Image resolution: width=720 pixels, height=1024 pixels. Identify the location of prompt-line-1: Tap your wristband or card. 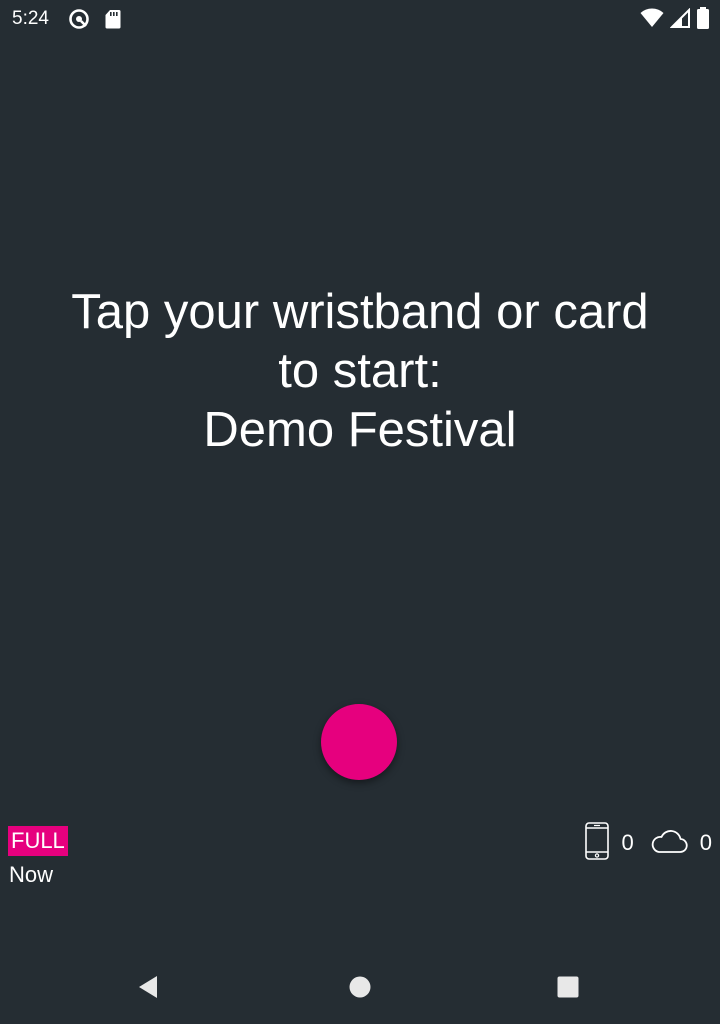
(360, 312).